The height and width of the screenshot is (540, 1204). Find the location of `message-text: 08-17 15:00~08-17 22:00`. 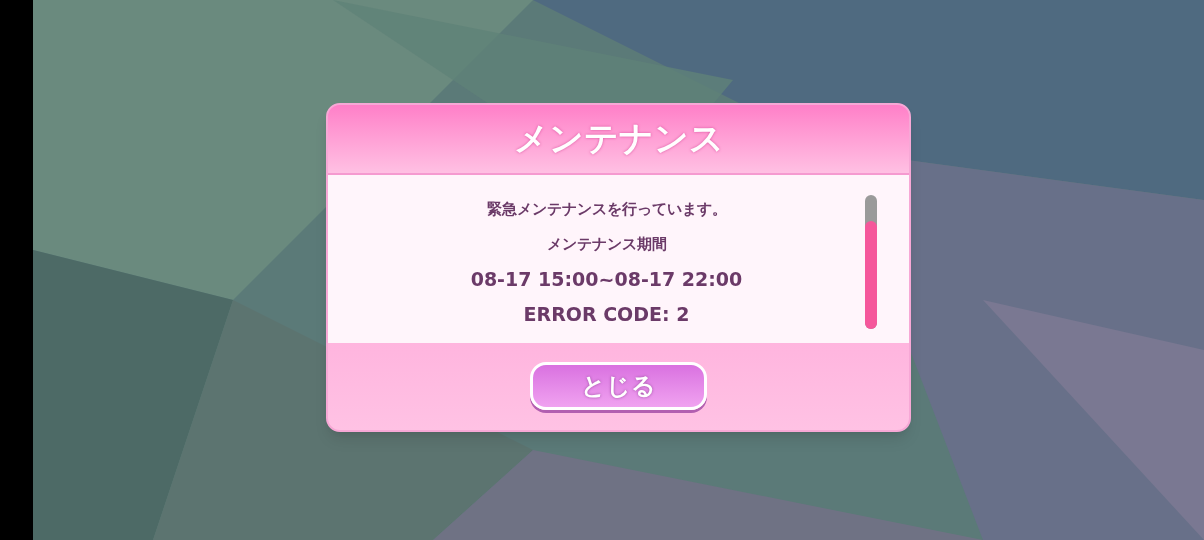

message-text: 08-17 15:00~08-17 22:00 is located at coordinates (606, 278).